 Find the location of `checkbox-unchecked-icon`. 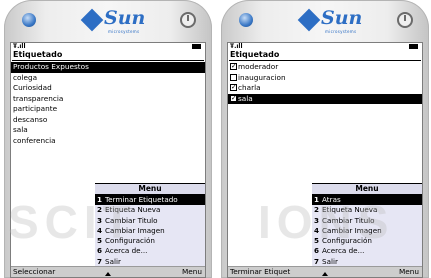

checkbox-unchecked-icon is located at coordinates (233, 77).